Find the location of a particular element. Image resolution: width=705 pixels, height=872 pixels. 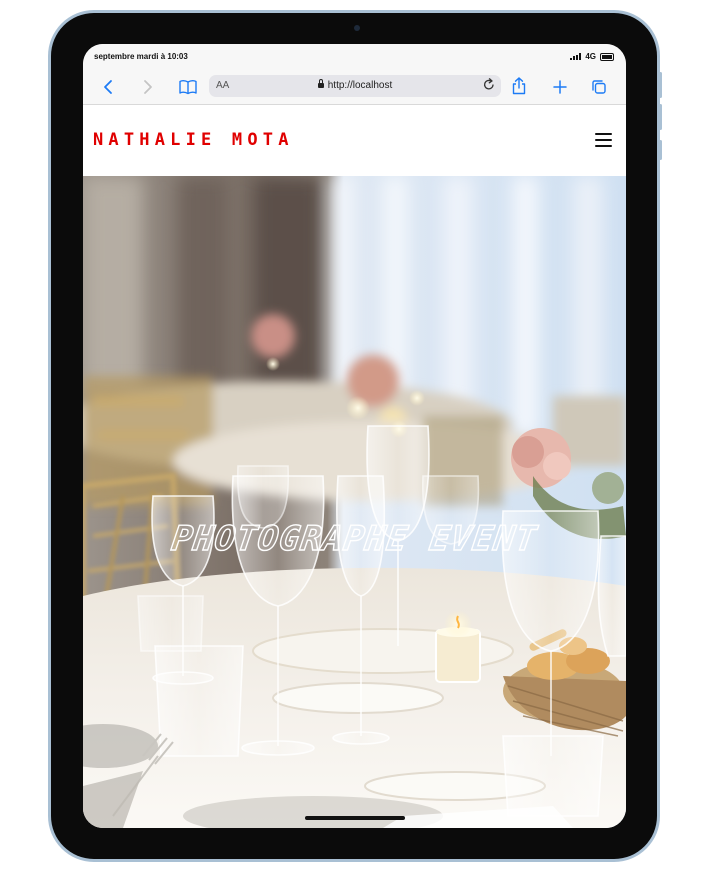

home-indicator is located at coordinates (355, 818).